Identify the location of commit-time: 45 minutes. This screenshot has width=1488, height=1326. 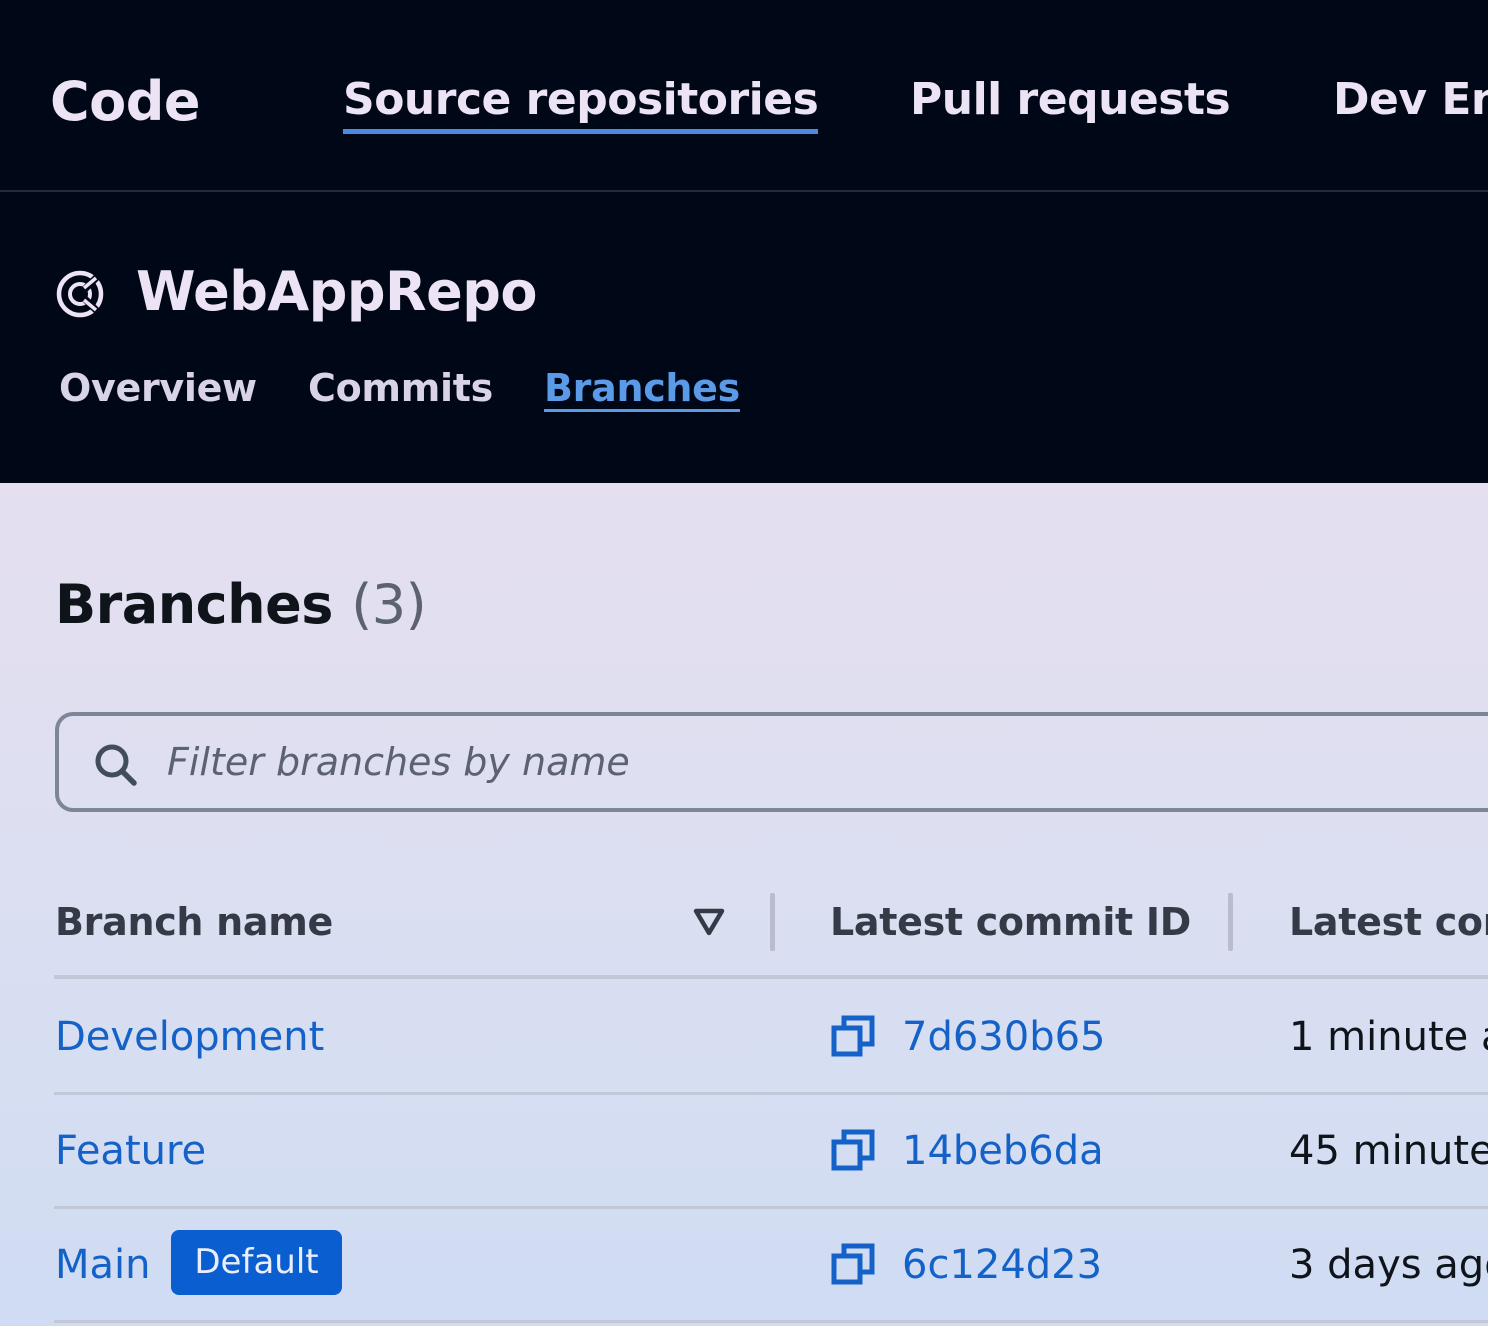
(1388, 1151).